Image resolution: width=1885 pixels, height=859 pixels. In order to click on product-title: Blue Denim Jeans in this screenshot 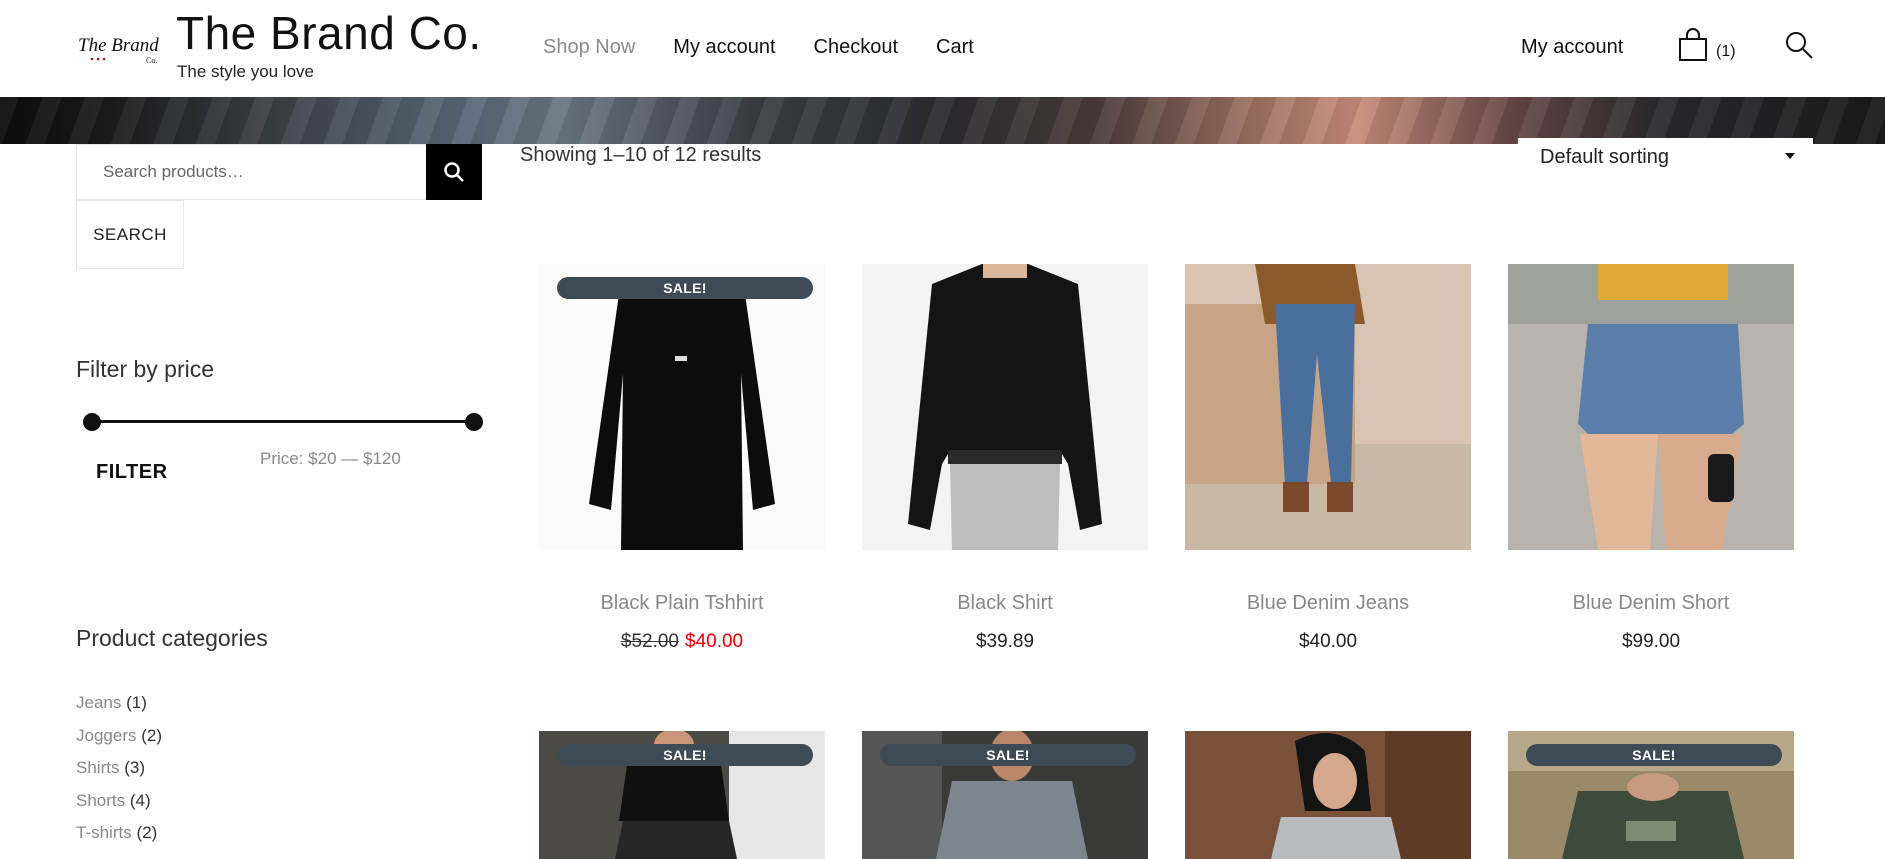, I will do `click(1328, 603)`.